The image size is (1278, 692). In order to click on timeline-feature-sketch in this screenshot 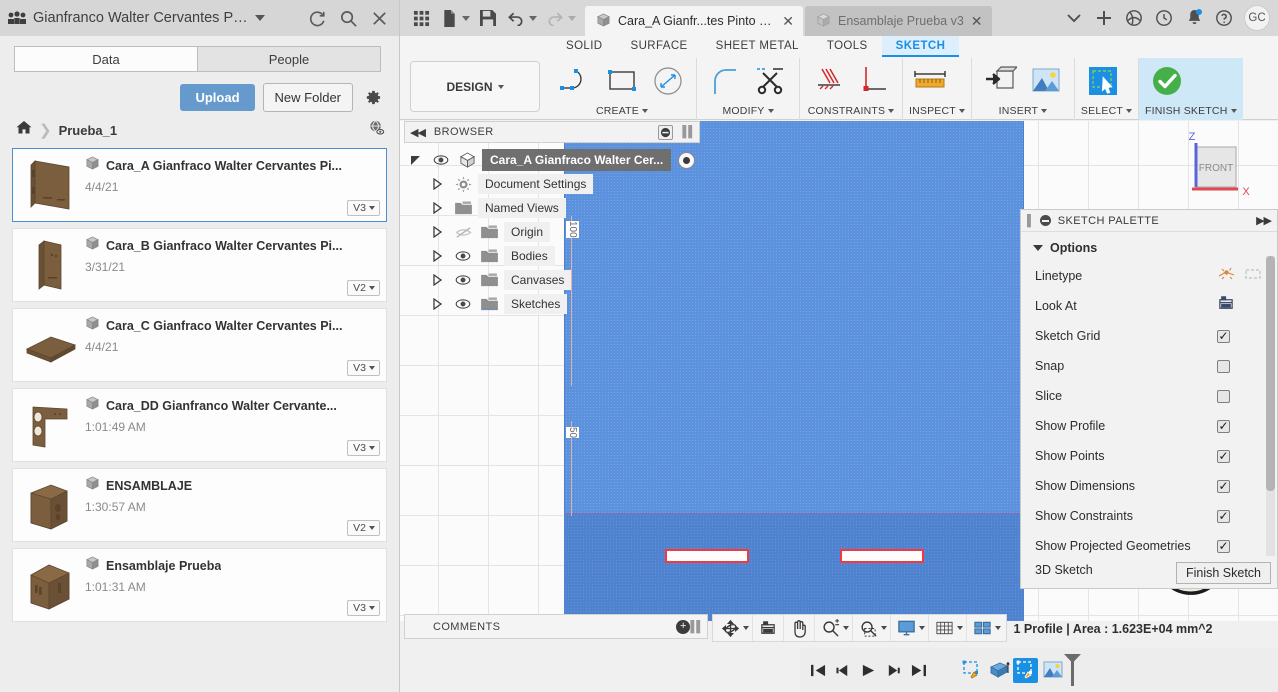, I will do `click(971, 670)`.